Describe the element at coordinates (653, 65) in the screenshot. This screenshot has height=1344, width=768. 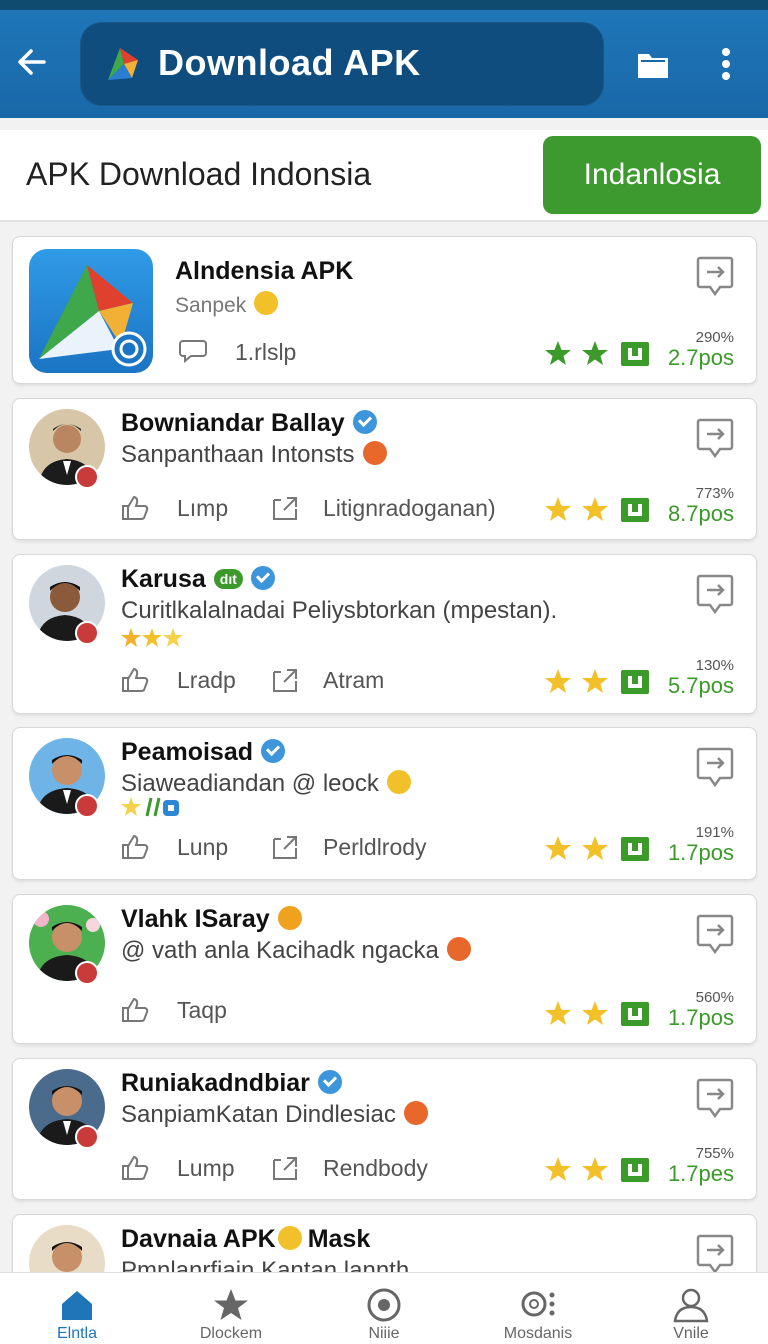
I see `folder-icon` at that location.